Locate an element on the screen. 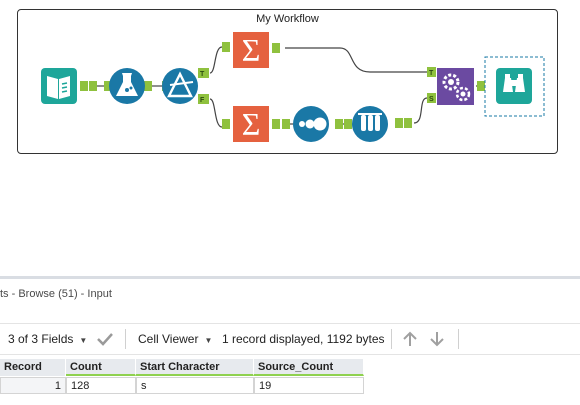 This screenshot has height=405, width=580. cell-count: 128 is located at coordinates (101, 385).